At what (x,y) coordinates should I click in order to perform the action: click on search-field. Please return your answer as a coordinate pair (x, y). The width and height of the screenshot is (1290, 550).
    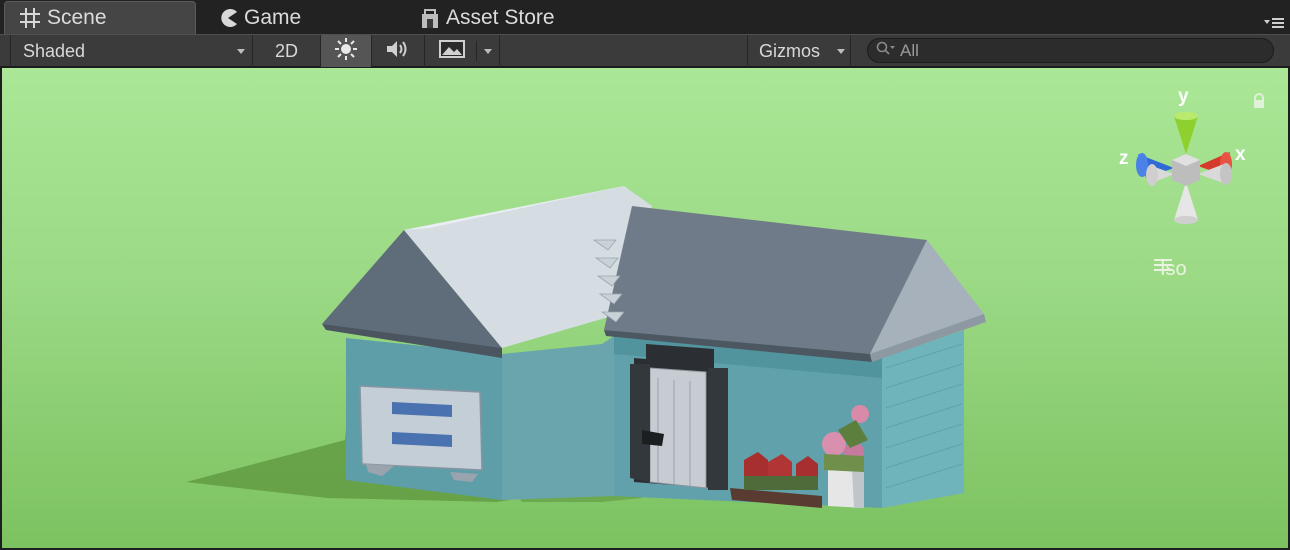
    Looking at the image, I should click on (1070, 50).